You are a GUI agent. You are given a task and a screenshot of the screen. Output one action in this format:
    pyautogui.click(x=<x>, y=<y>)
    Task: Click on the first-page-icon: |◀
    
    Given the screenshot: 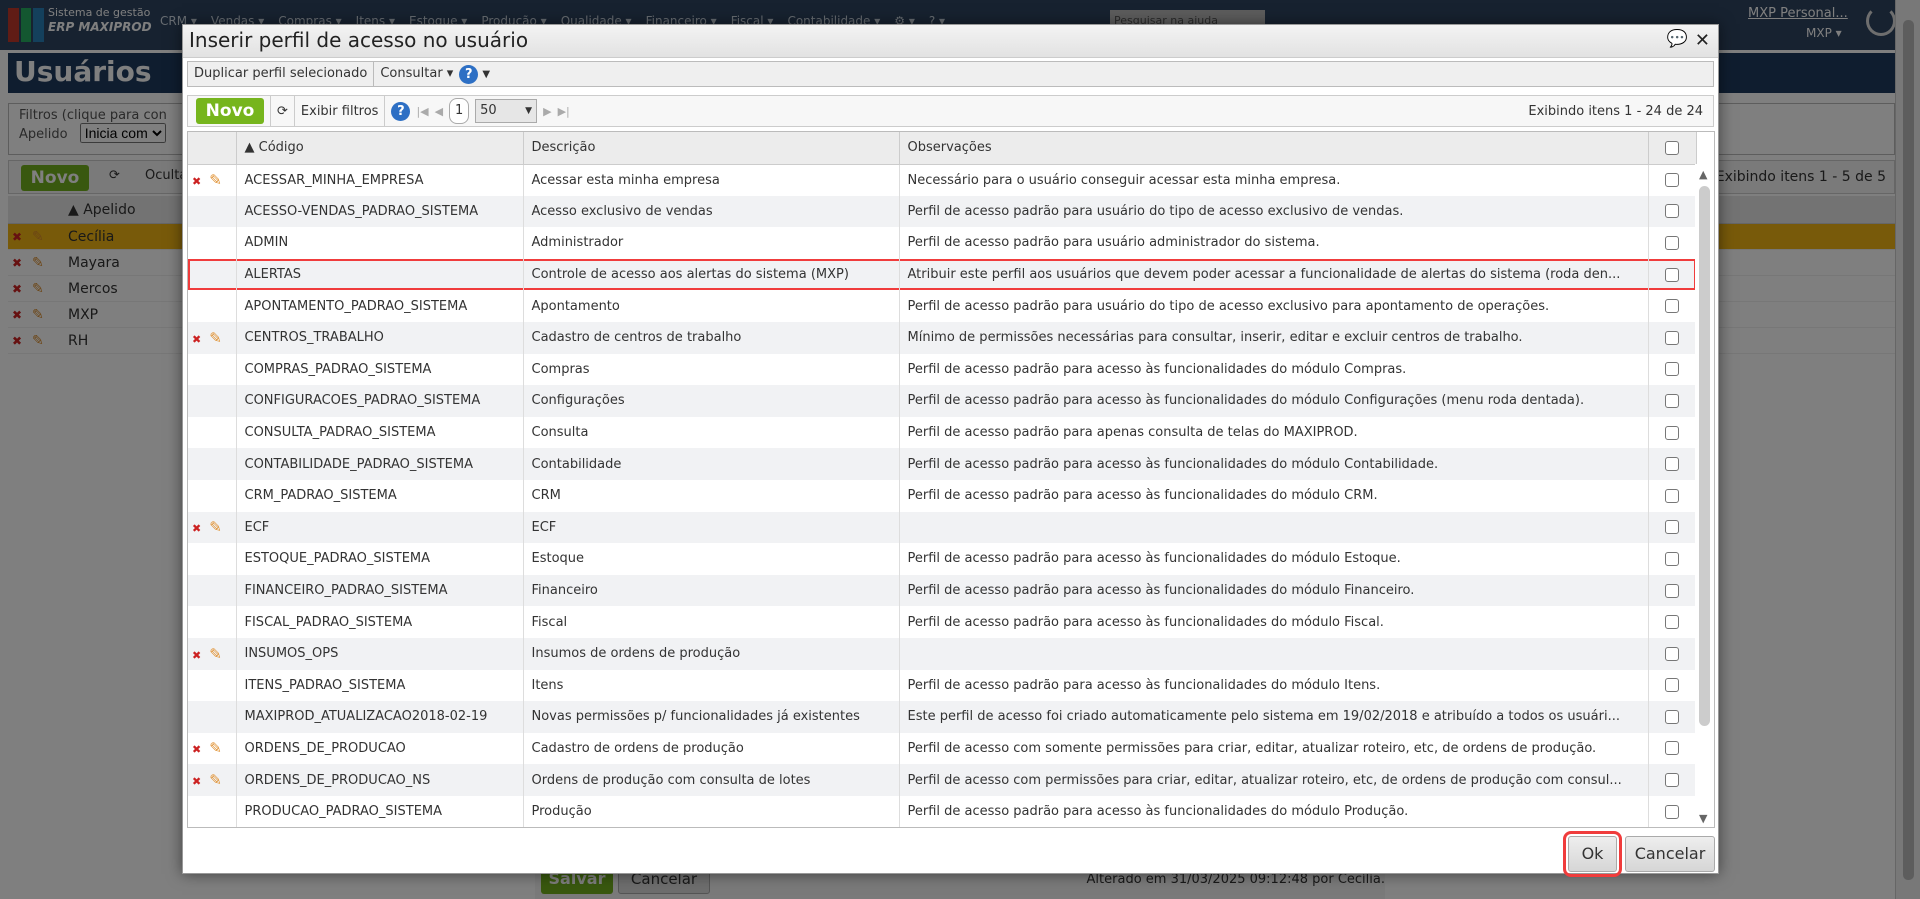 What is the action you would take?
    pyautogui.click(x=422, y=111)
    